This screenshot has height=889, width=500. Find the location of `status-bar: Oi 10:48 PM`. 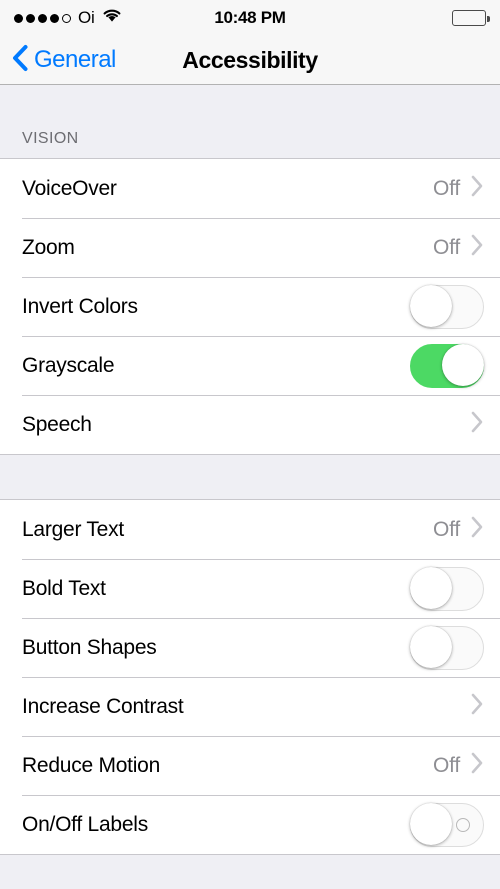

status-bar: Oi 10:48 PM is located at coordinates (250, 18).